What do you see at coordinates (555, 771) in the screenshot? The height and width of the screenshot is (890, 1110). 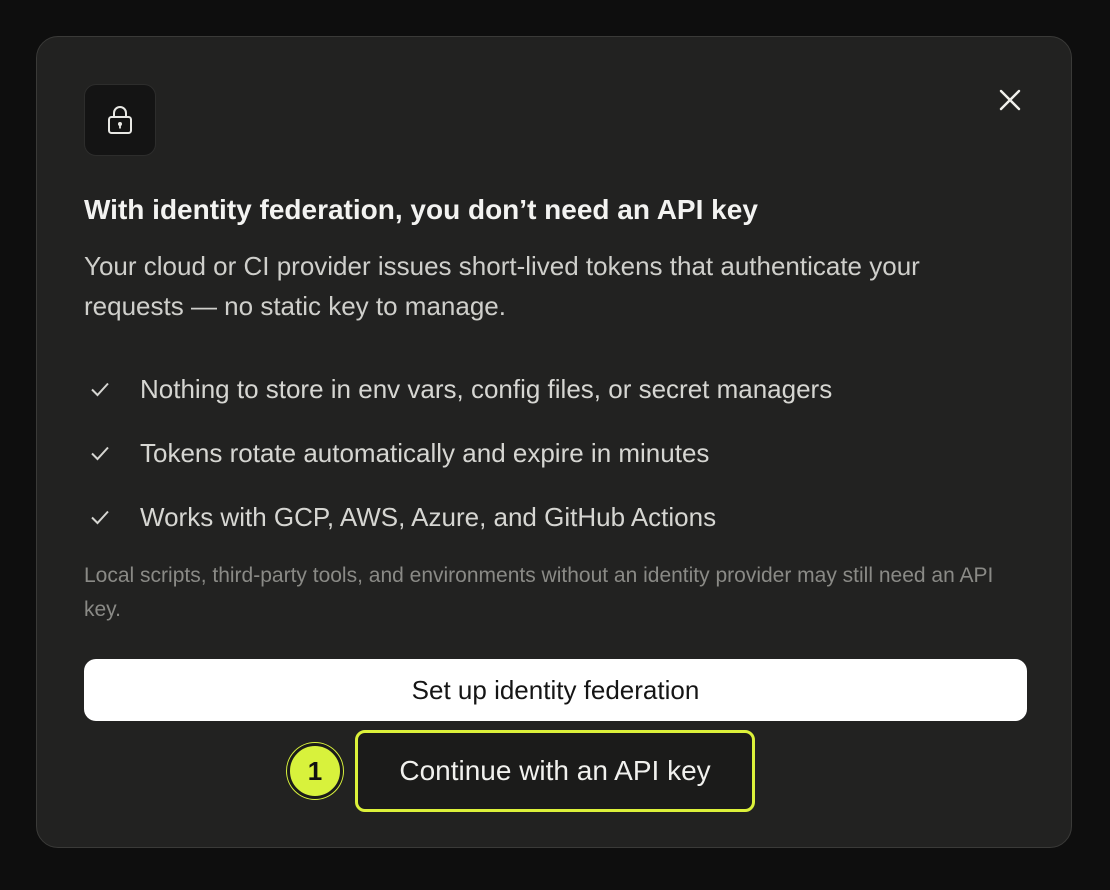 I see `continue-with-api-key-button: Continue with an API key` at bounding box center [555, 771].